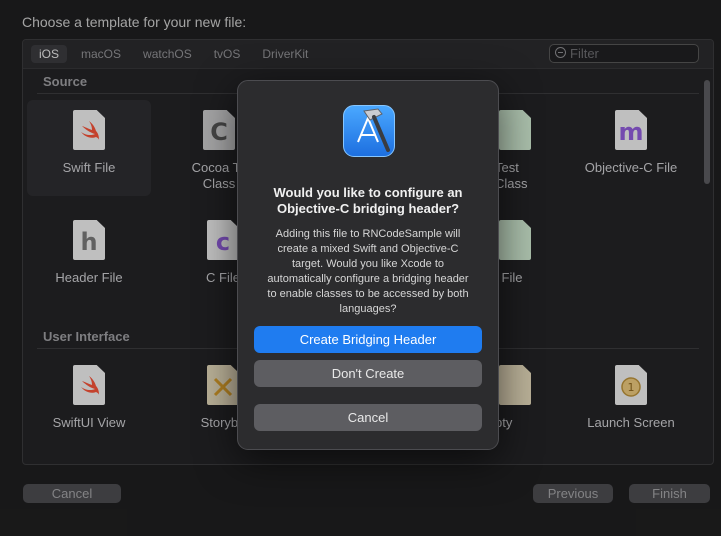  What do you see at coordinates (368, 373) in the screenshot?
I see `dont-create-button: Don't Create` at bounding box center [368, 373].